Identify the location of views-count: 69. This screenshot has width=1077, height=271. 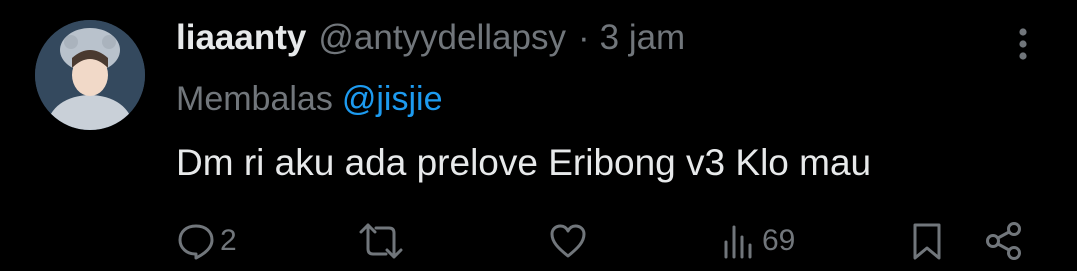
(779, 240).